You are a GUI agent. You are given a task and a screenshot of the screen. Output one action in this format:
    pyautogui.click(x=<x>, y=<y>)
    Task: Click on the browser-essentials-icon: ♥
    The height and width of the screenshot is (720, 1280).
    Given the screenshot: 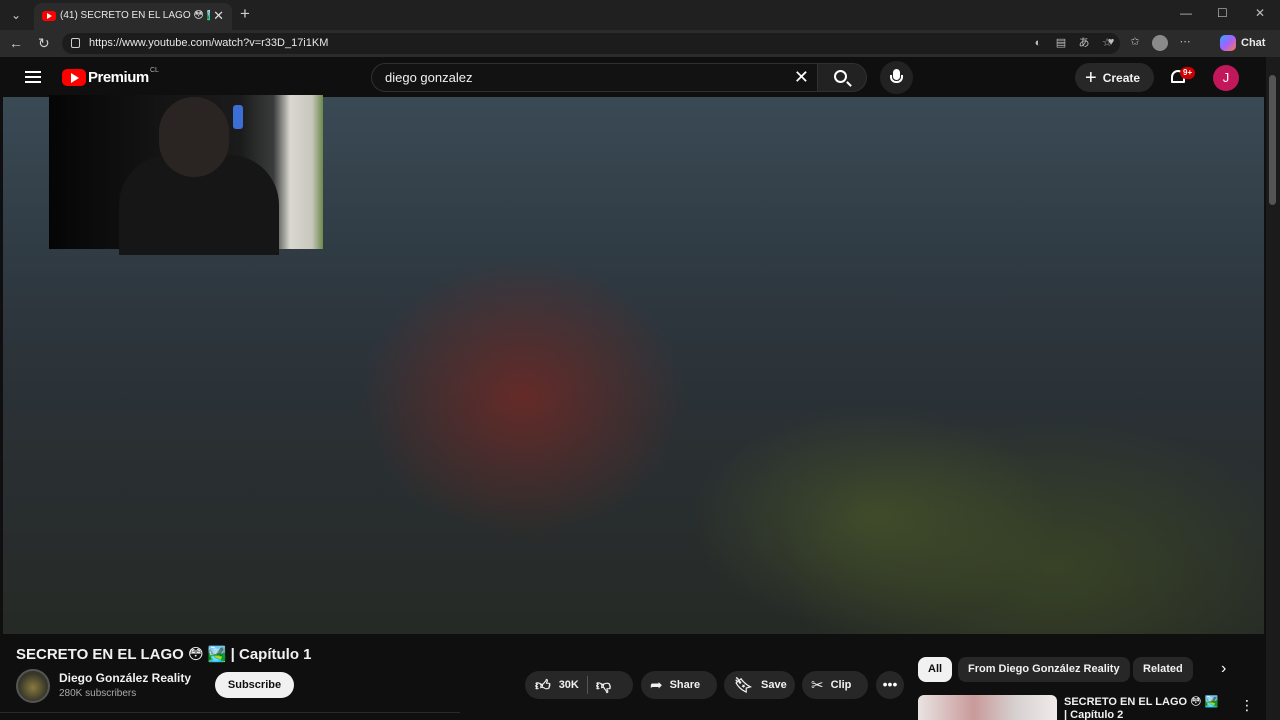 What is the action you would take?
    pyautogui.click(x=1111, y=42)
    